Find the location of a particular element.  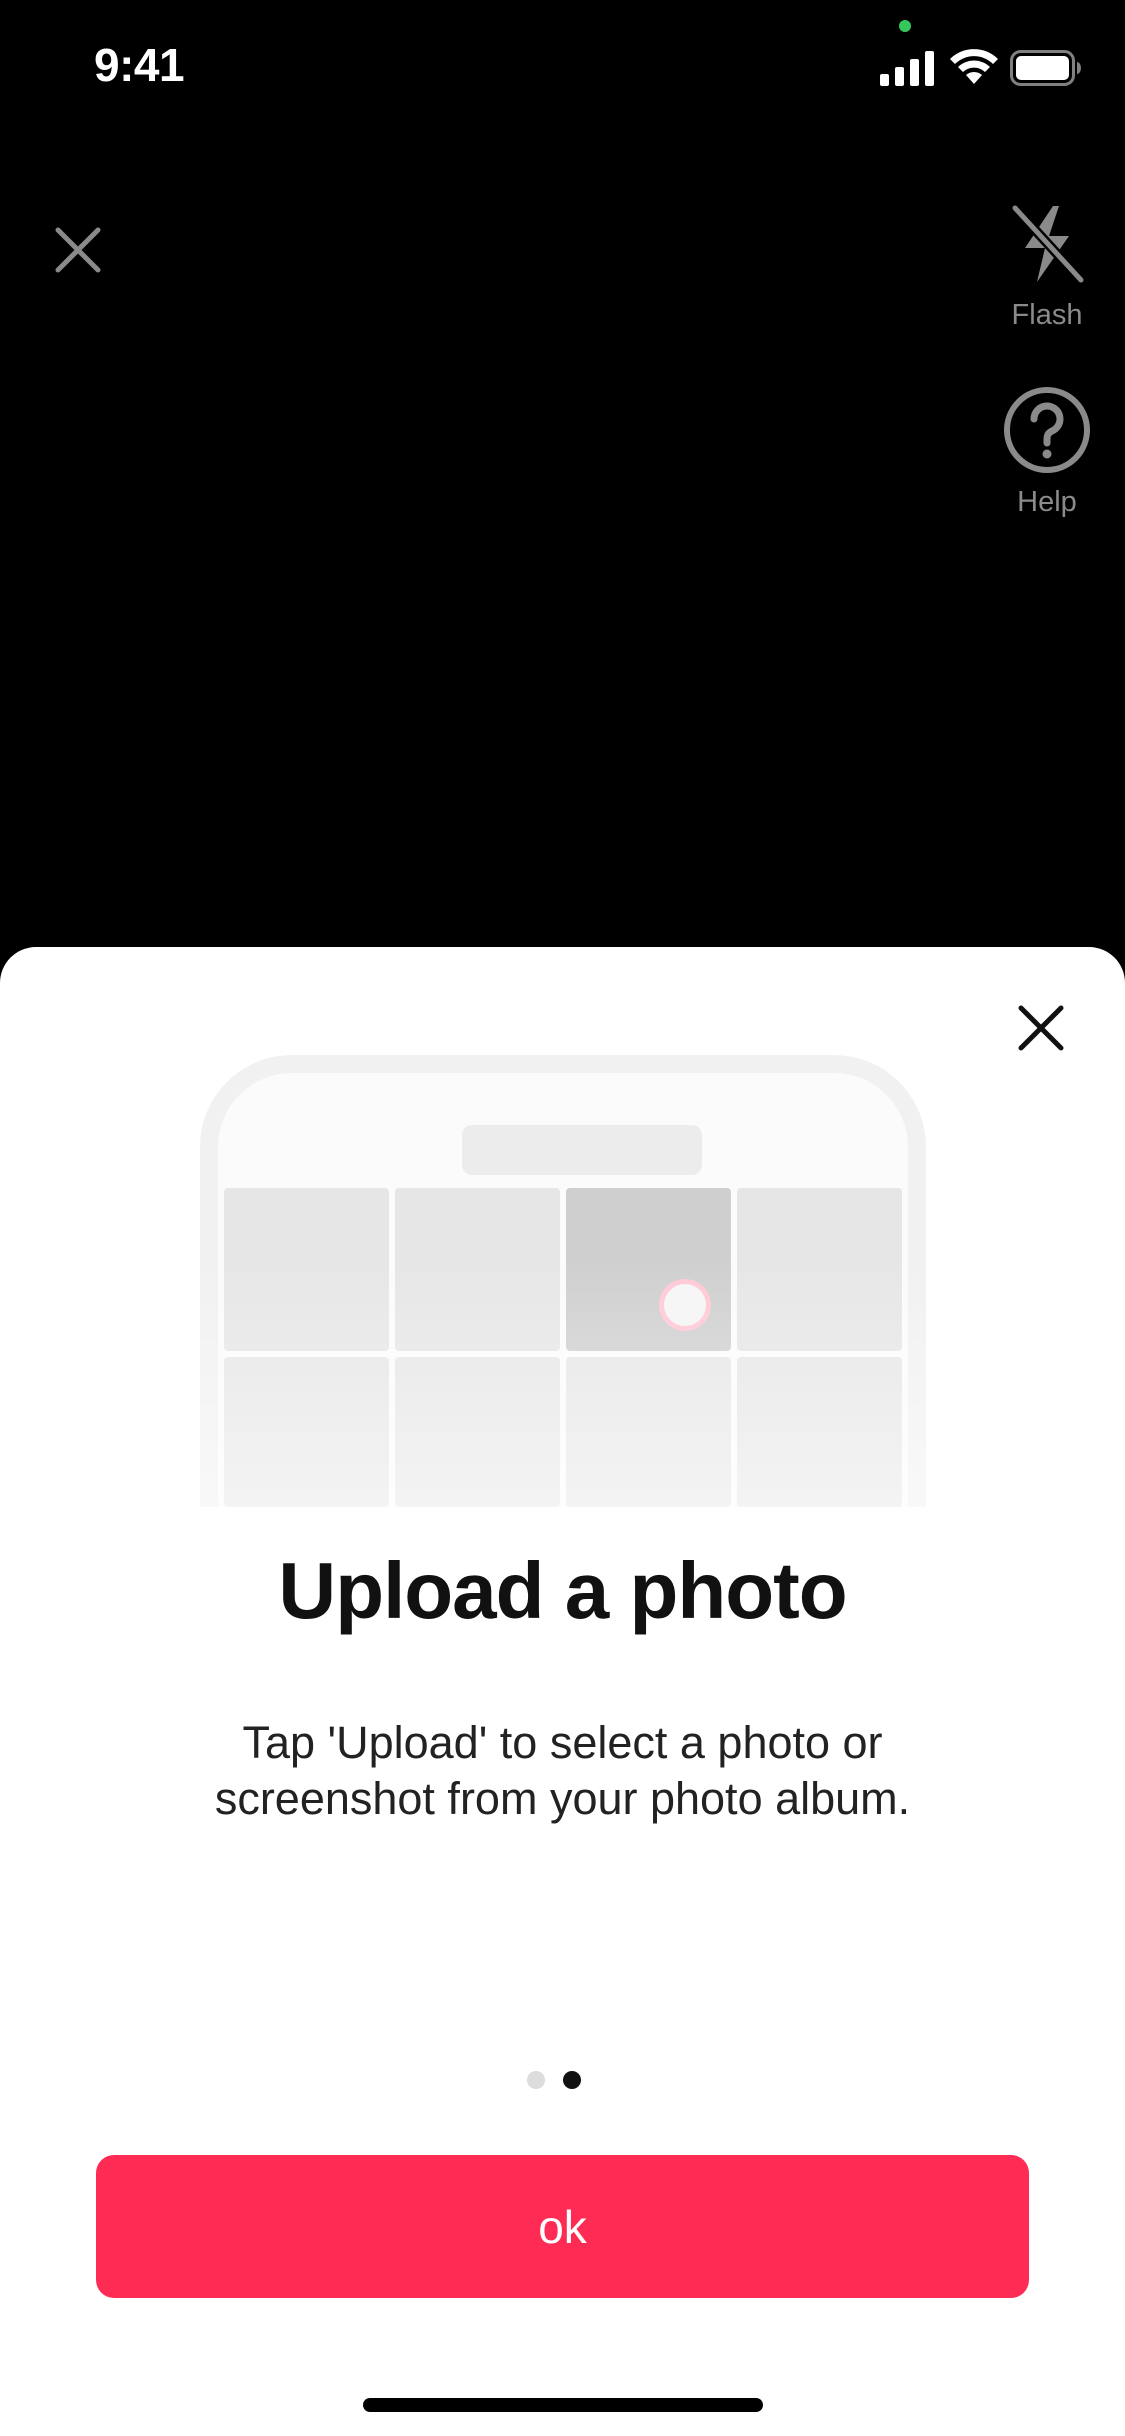

sheet-close-icon is located at coordinates (1041, 1028).